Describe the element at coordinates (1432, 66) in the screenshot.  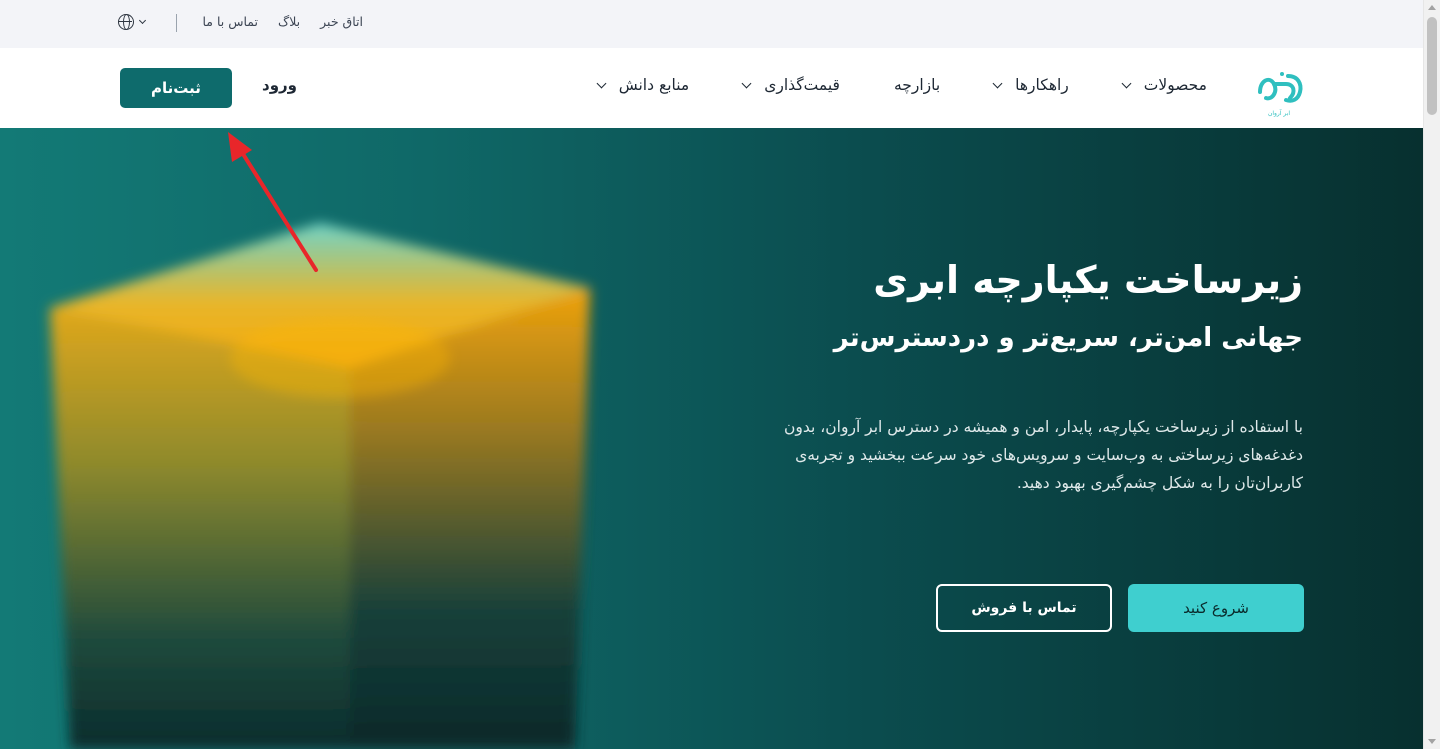
I see `scrollbar-thumb` at that location.